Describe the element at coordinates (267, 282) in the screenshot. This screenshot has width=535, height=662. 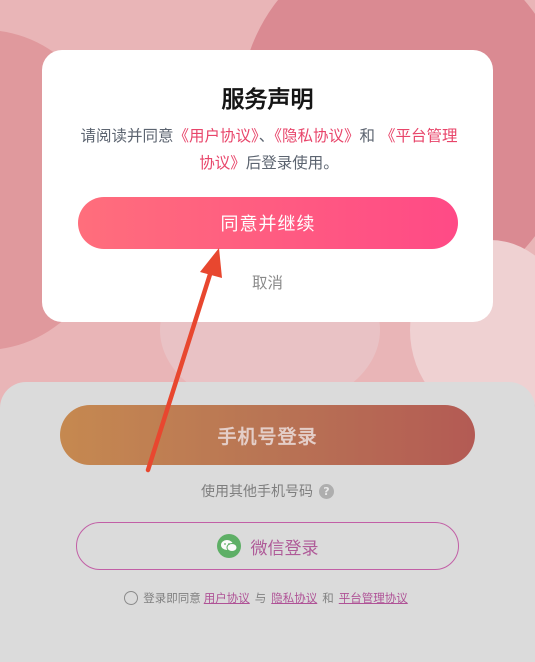
I see `cancel-button: 取消` at that location.